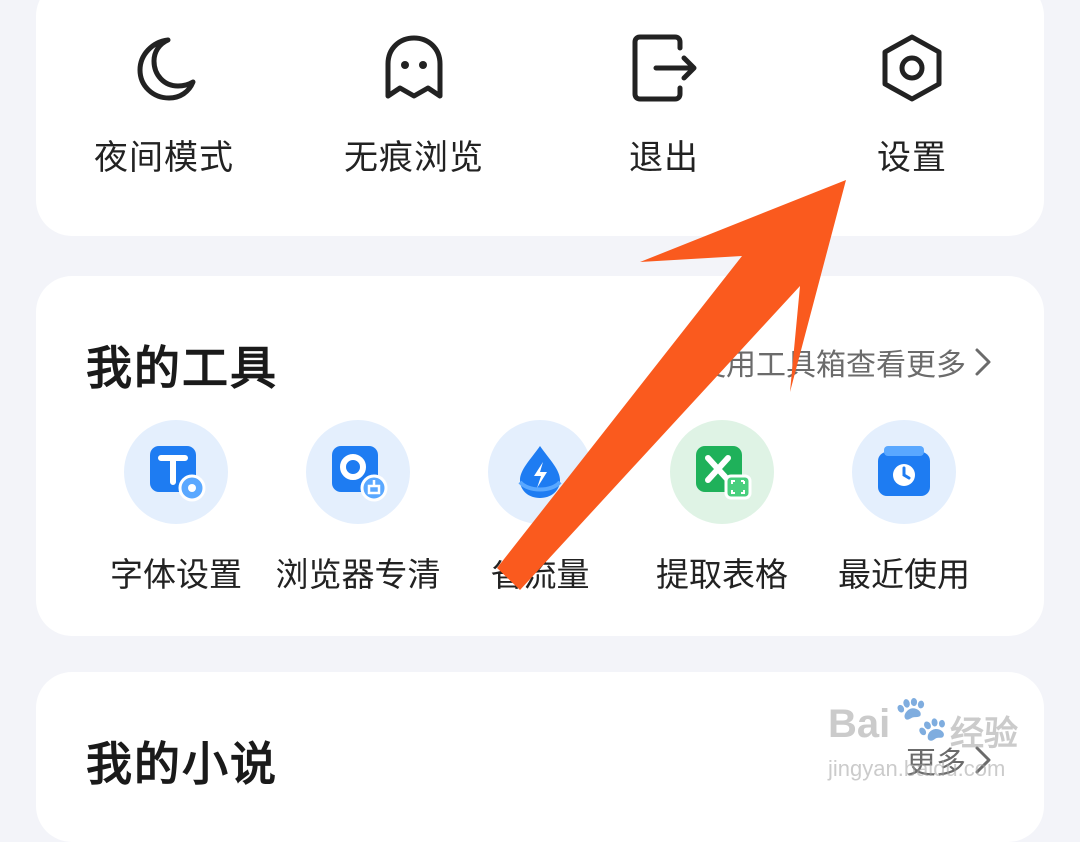 The image size is (1080, 842). I want to click on tool-font-settings: 字体设置, so click(176, 508).